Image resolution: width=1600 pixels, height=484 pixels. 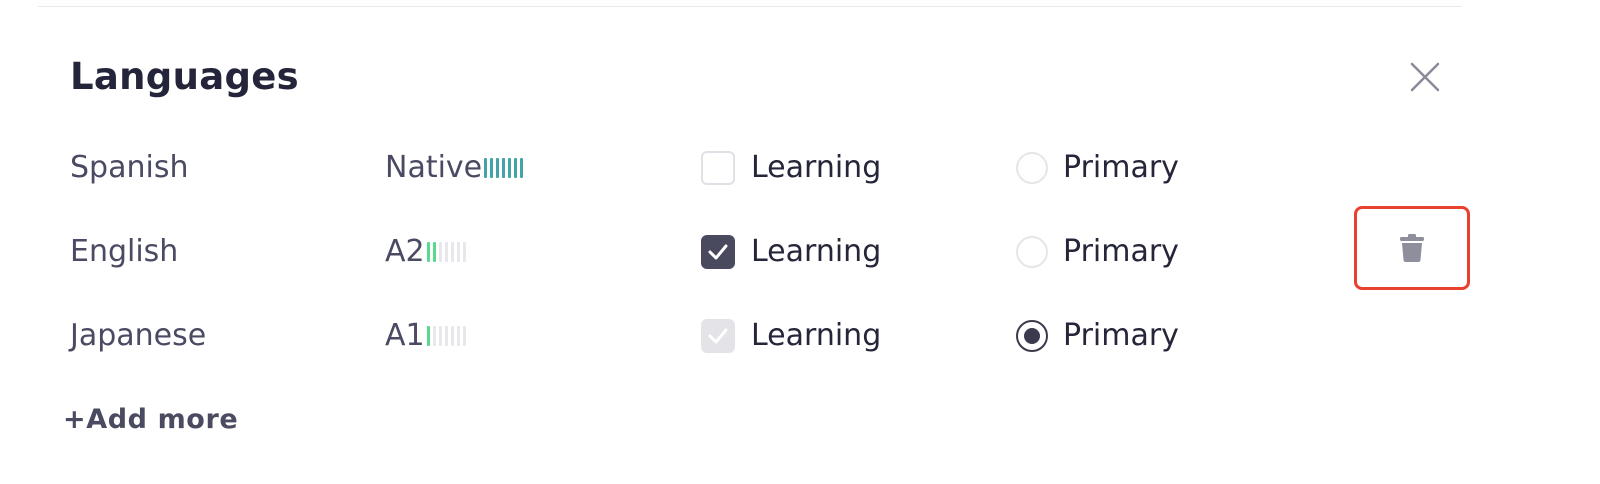 I want to click on language-row-japanese: Japanese A1 Learning Primary, so click(x=800, y=336).